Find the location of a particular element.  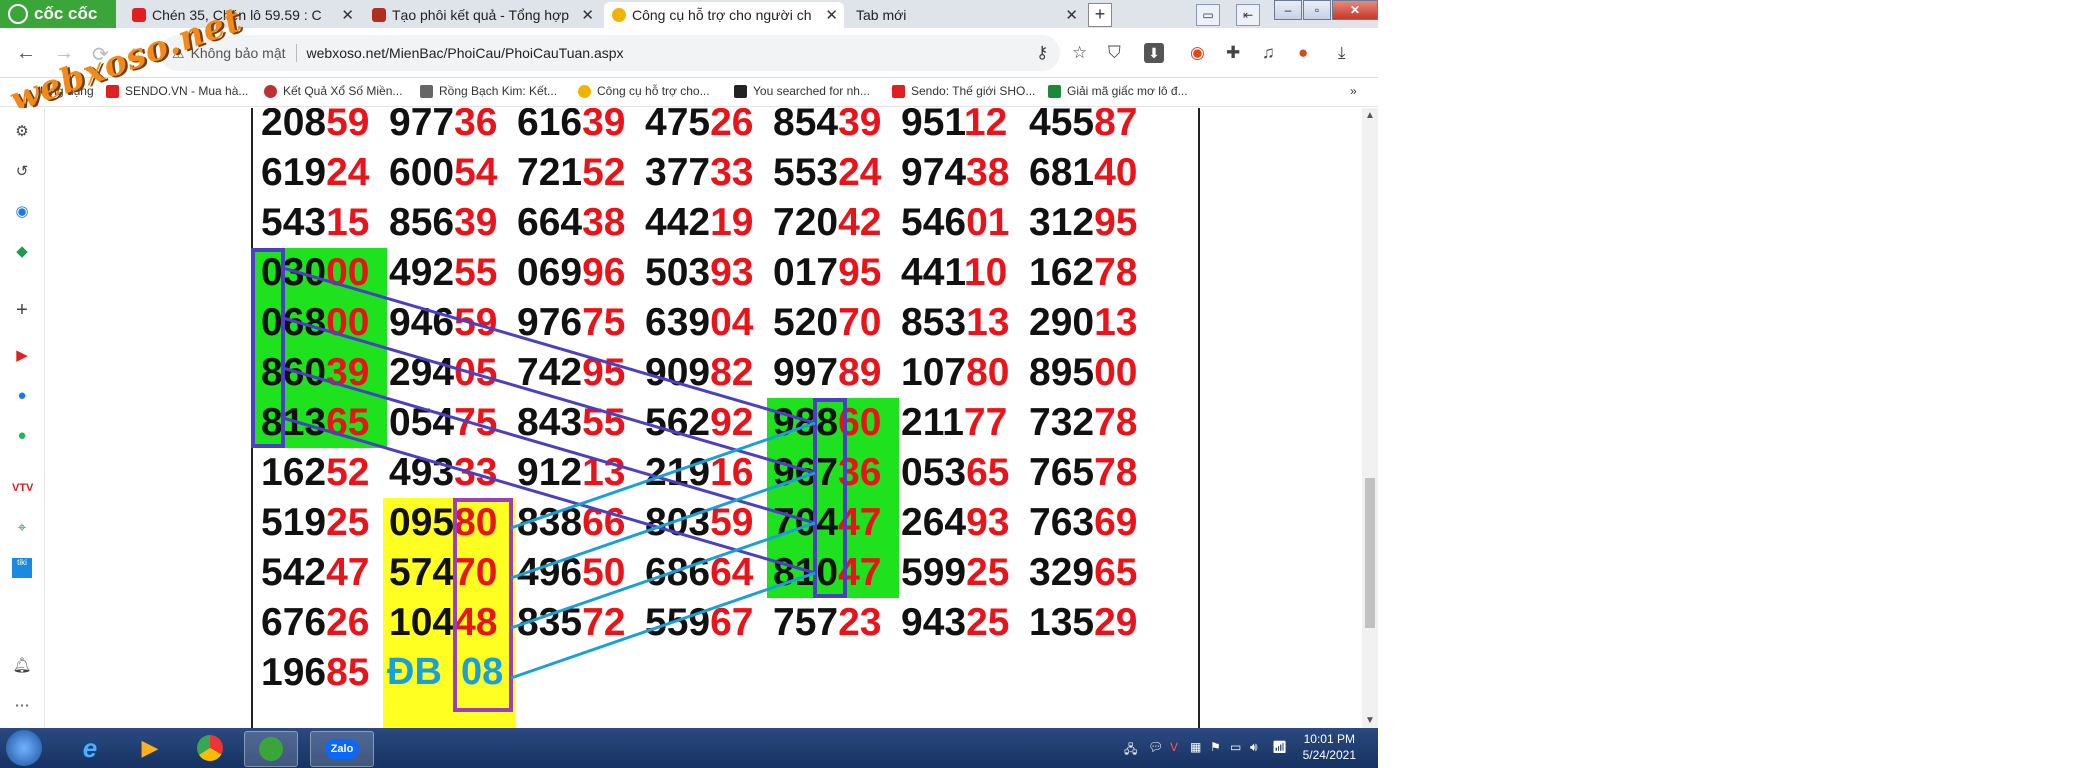

browser-brand: cốc cốc is located at coordinates (58, 14).